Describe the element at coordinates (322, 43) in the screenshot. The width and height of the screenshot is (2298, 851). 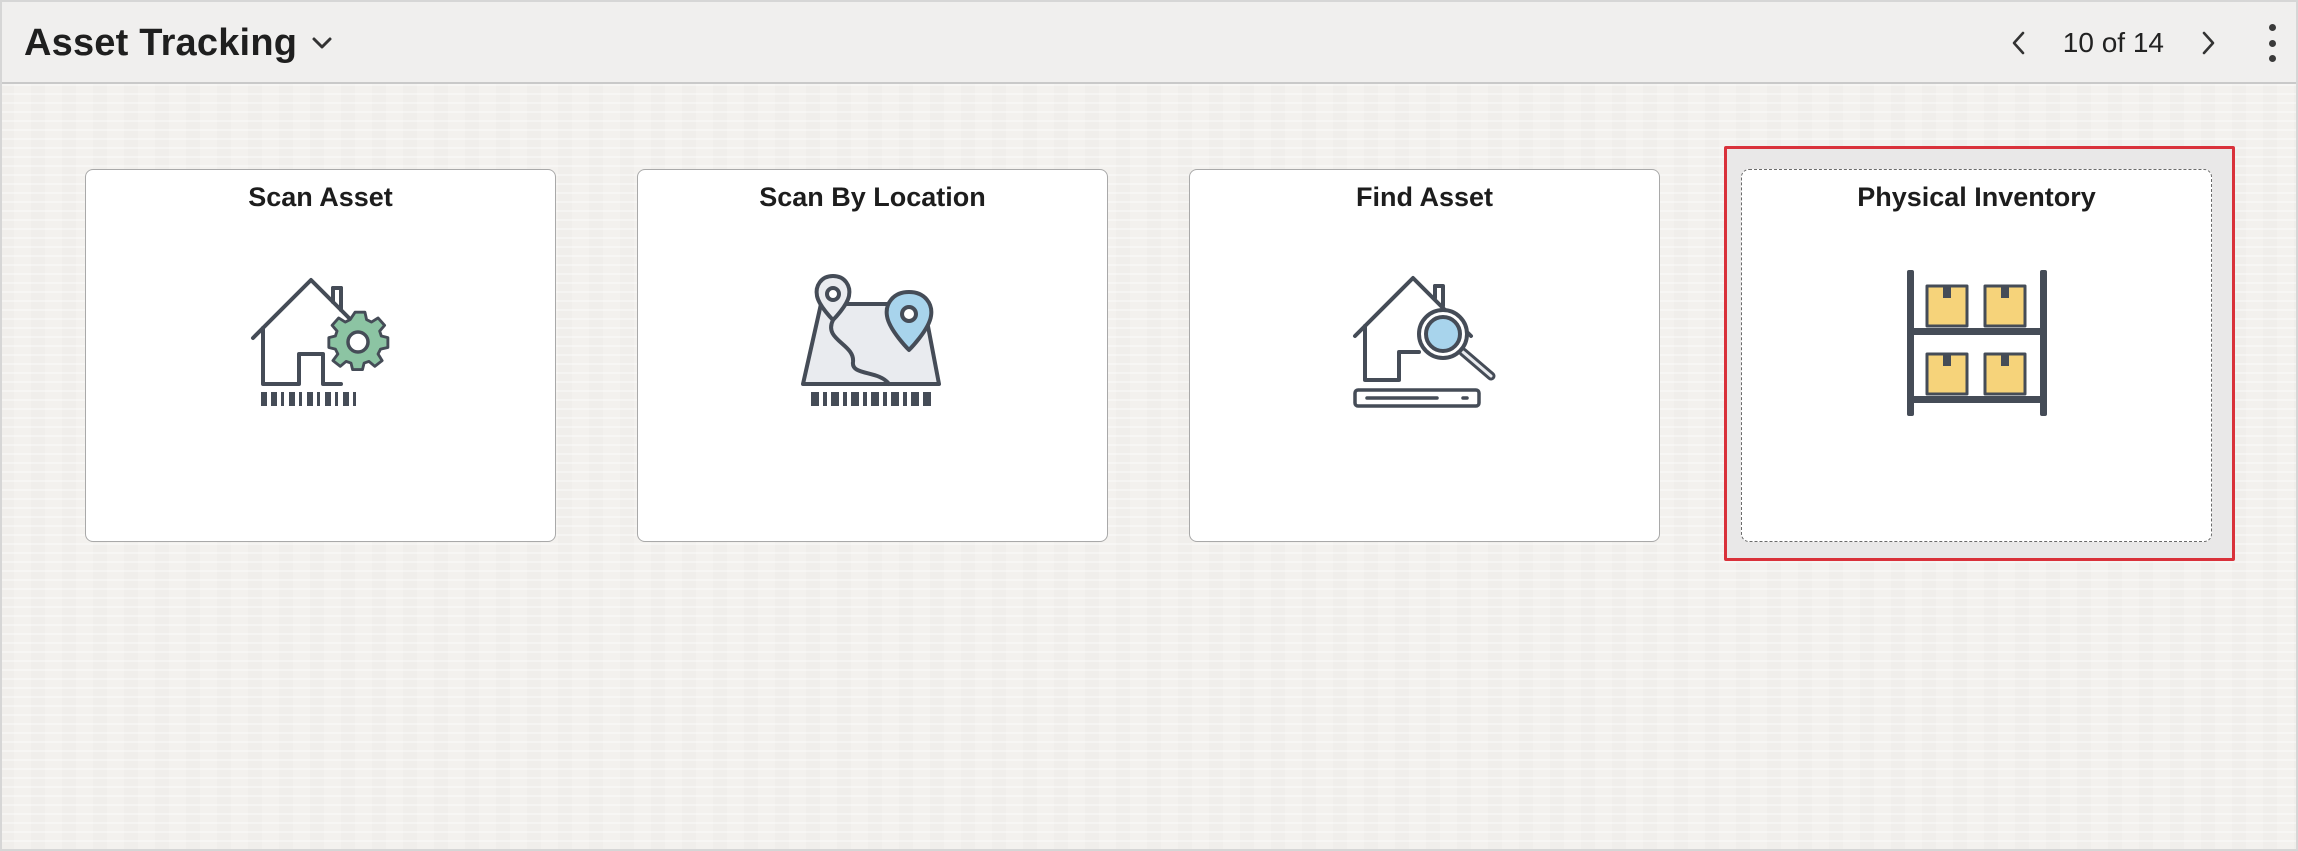
I see `chevron-down-icon` at that location.